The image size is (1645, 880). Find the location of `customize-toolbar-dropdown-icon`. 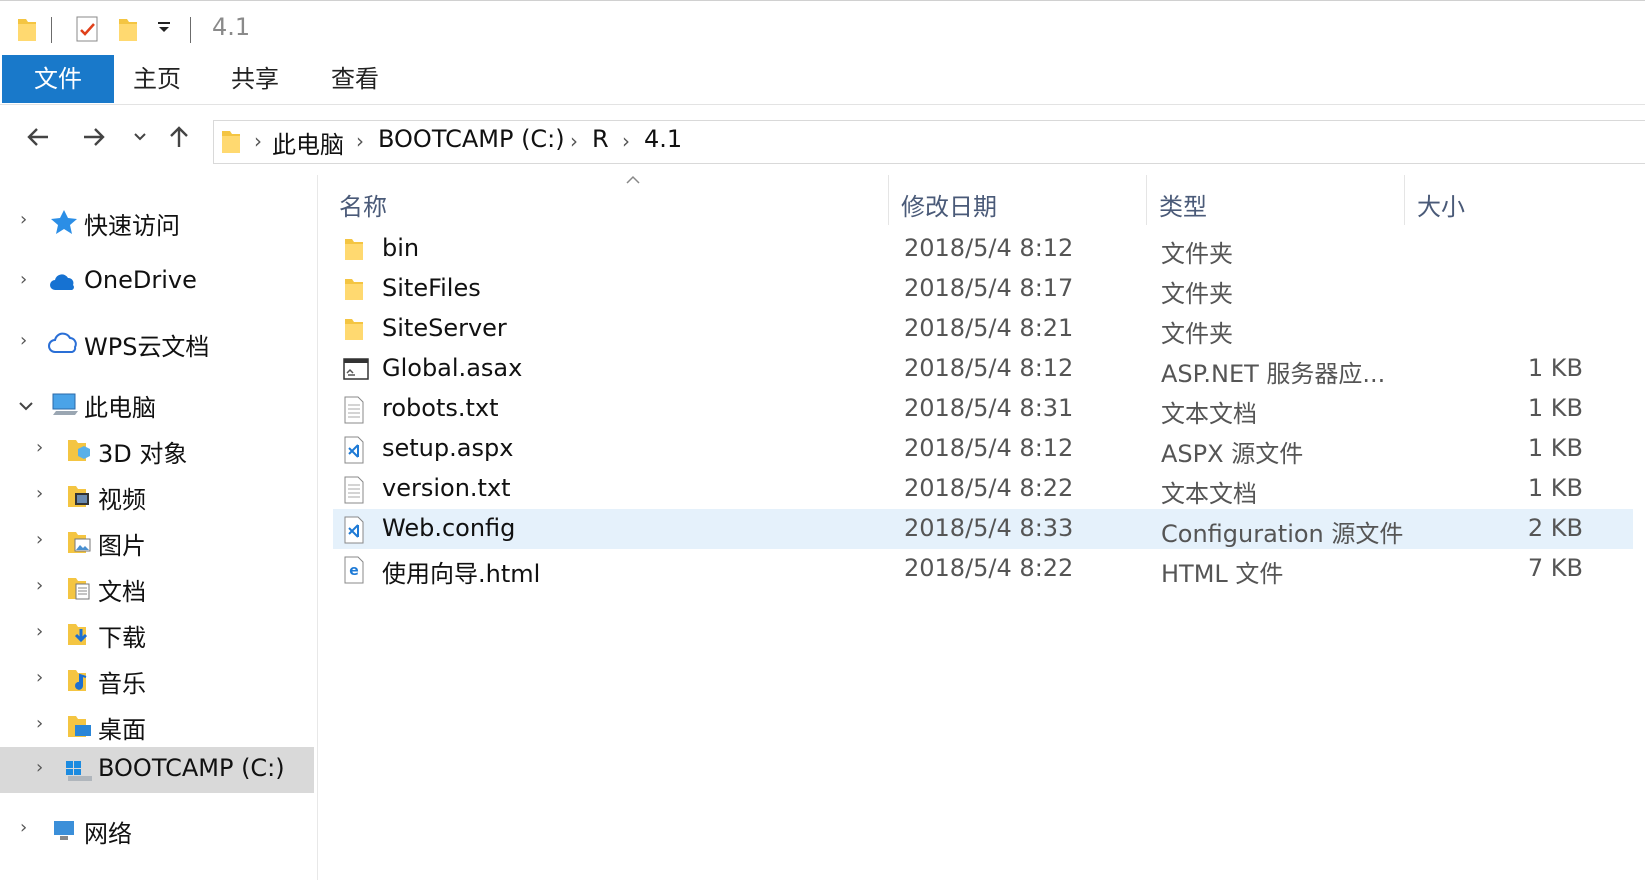

customize-toolbar-dropdown-icon is located at coordinates (164, 29).